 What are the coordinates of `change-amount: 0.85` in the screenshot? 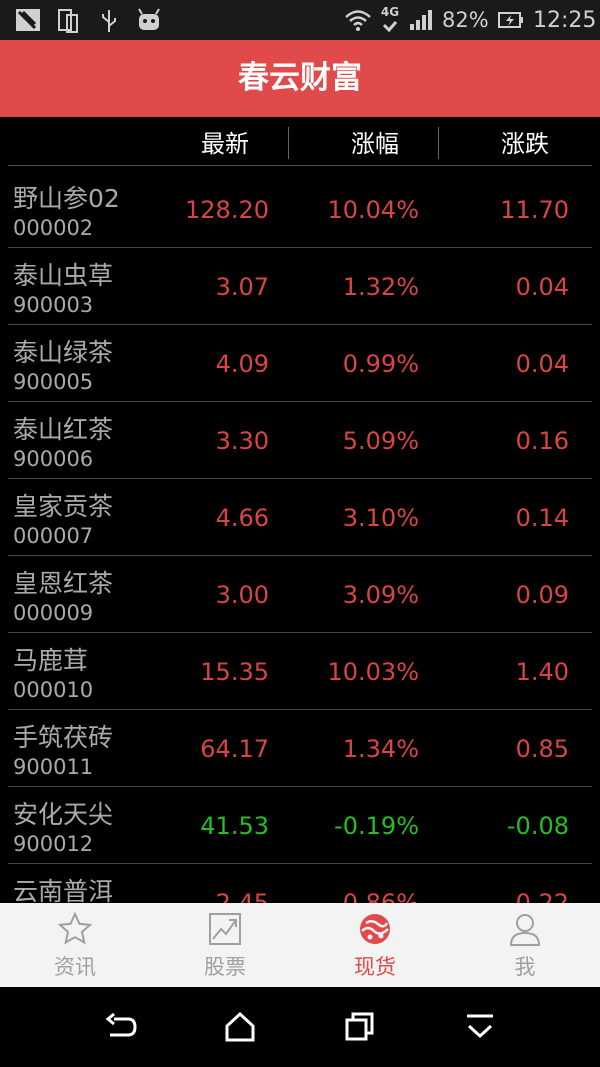 It's located at (542, 749).